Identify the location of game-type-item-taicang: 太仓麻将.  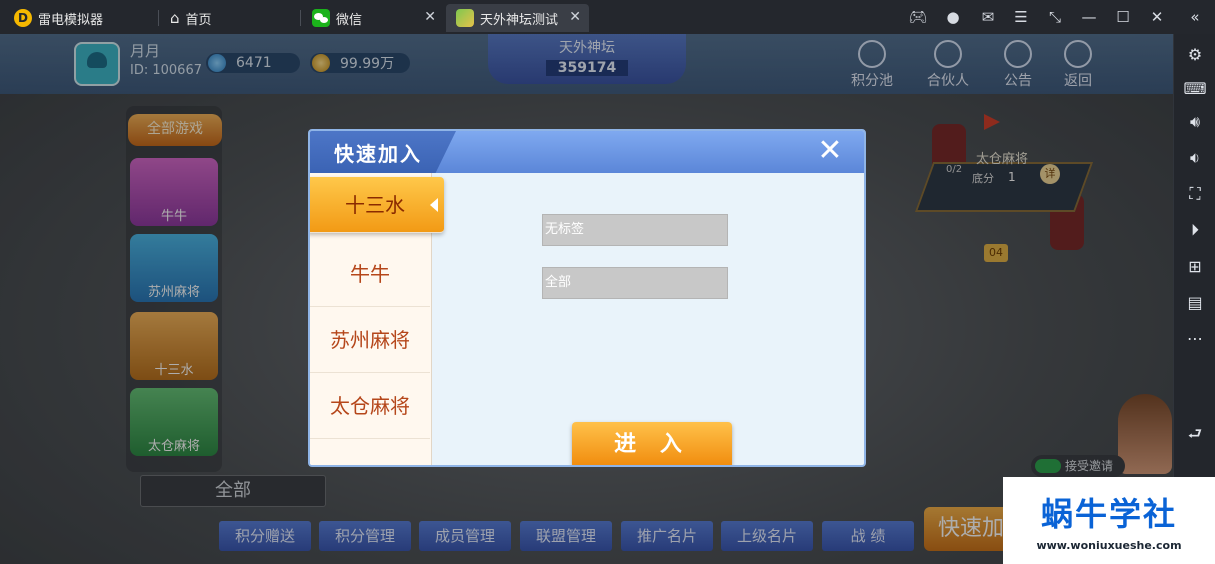
(370, 406).